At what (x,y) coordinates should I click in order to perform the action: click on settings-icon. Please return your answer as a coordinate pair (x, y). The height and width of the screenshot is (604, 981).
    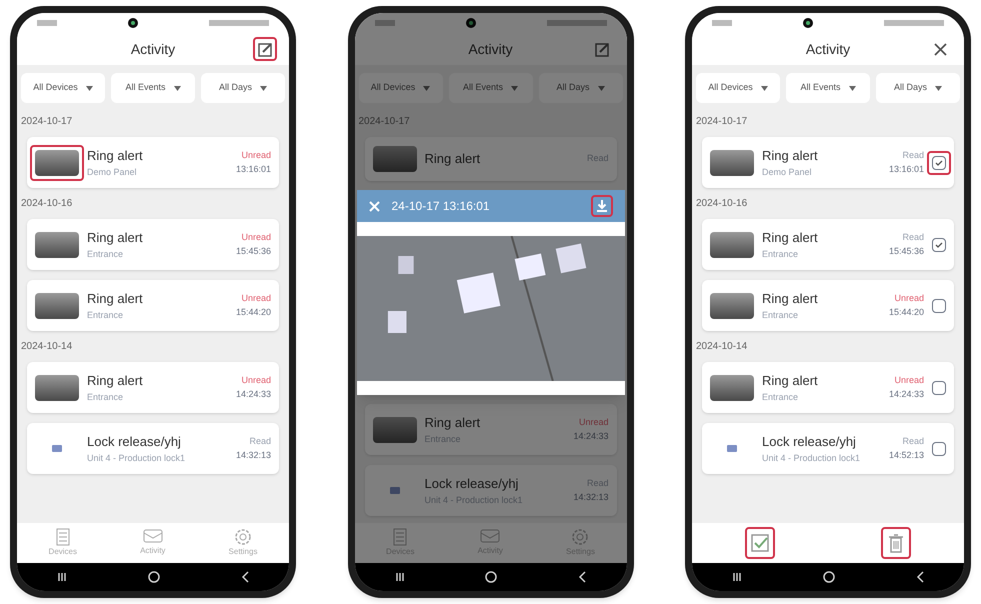
    Looking at the image, I should click on (580, 537).